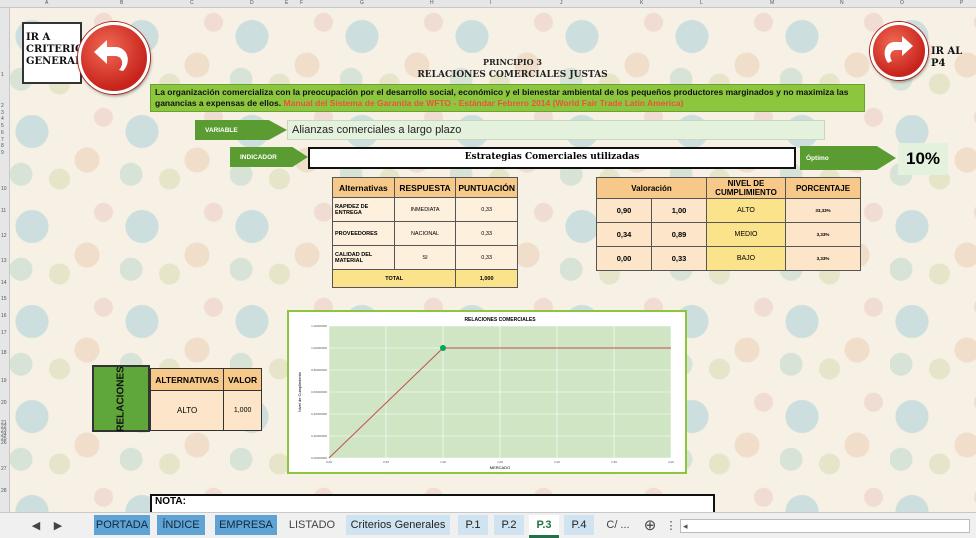 Image resolution: width=976 pixels, height=538 pixels. What do you see at coordinates (685, 526) in the screenshot?
I see `scroll-left-icon: ◂` at bounding box center [685, 526].